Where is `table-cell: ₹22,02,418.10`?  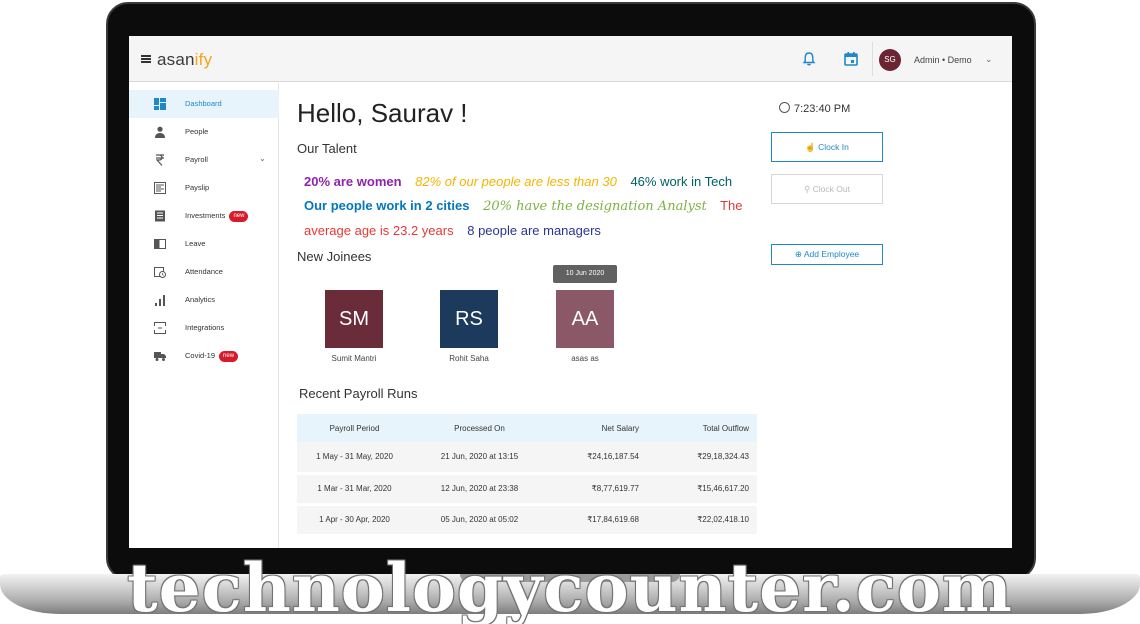
table-cell: ₹22,02,418.10 is located at coordinates (702, 520).